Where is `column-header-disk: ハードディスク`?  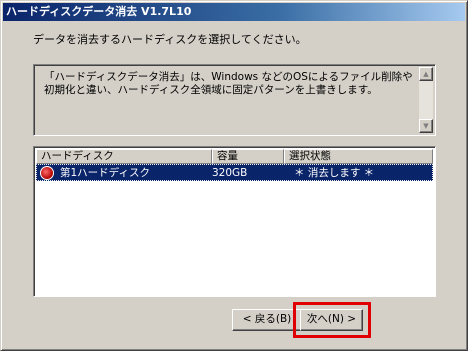
column-header-disk: ハードディスク is located at coordinates (124, 156).